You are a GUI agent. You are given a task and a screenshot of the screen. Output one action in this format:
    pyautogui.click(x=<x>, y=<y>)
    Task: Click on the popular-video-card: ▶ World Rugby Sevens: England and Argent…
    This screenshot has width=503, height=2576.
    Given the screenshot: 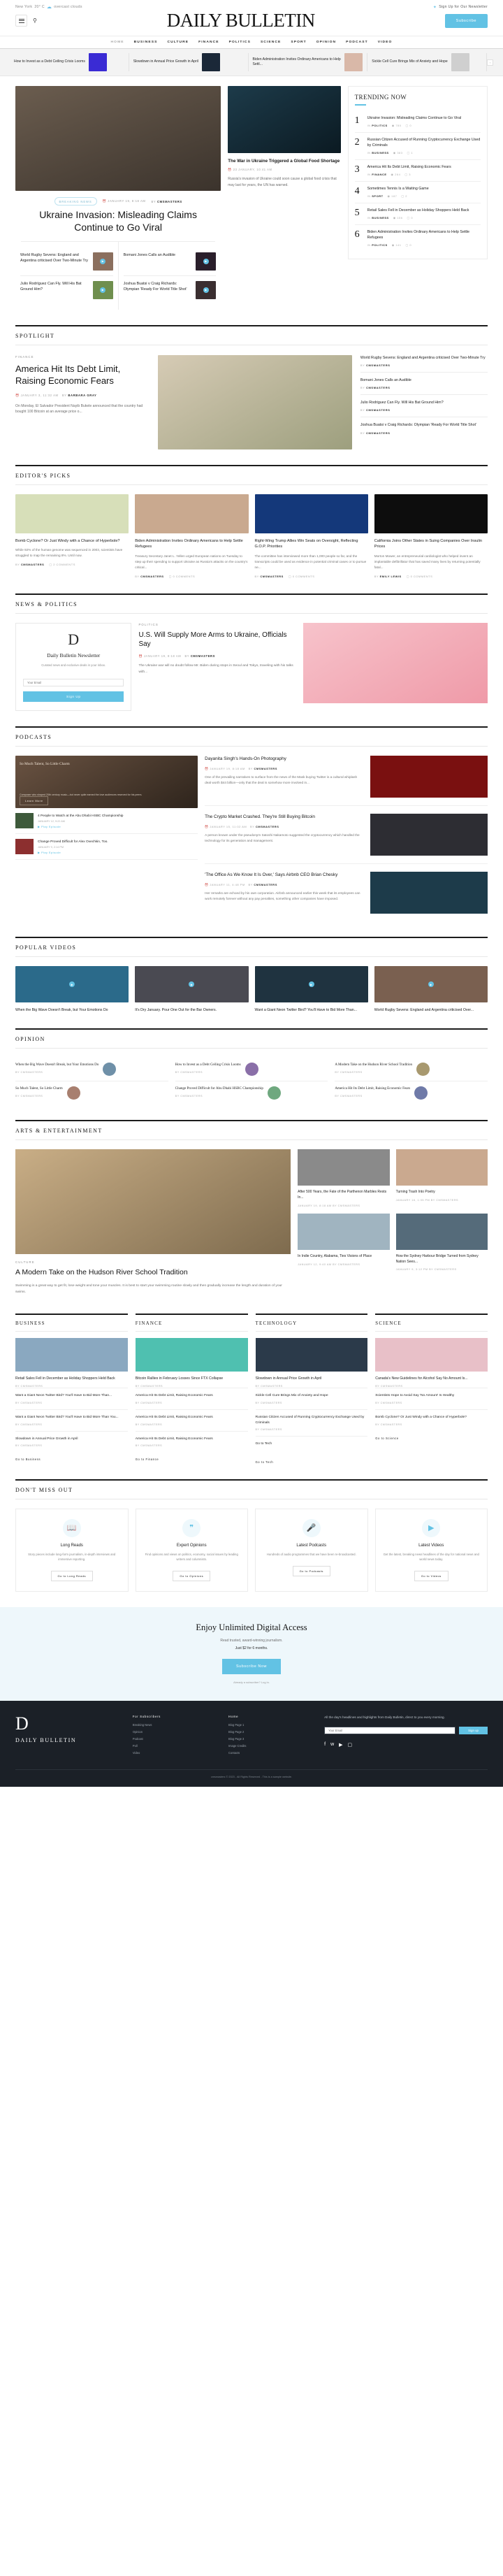 What is the action you would take?
    pyautogui.click(x=431, y=989)
    